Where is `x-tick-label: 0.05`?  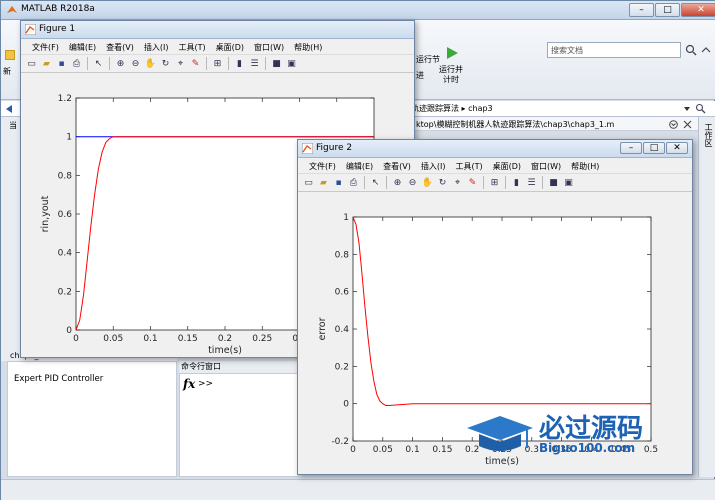
x-tick-label: 0.05 is located at coordinates (383, 450).